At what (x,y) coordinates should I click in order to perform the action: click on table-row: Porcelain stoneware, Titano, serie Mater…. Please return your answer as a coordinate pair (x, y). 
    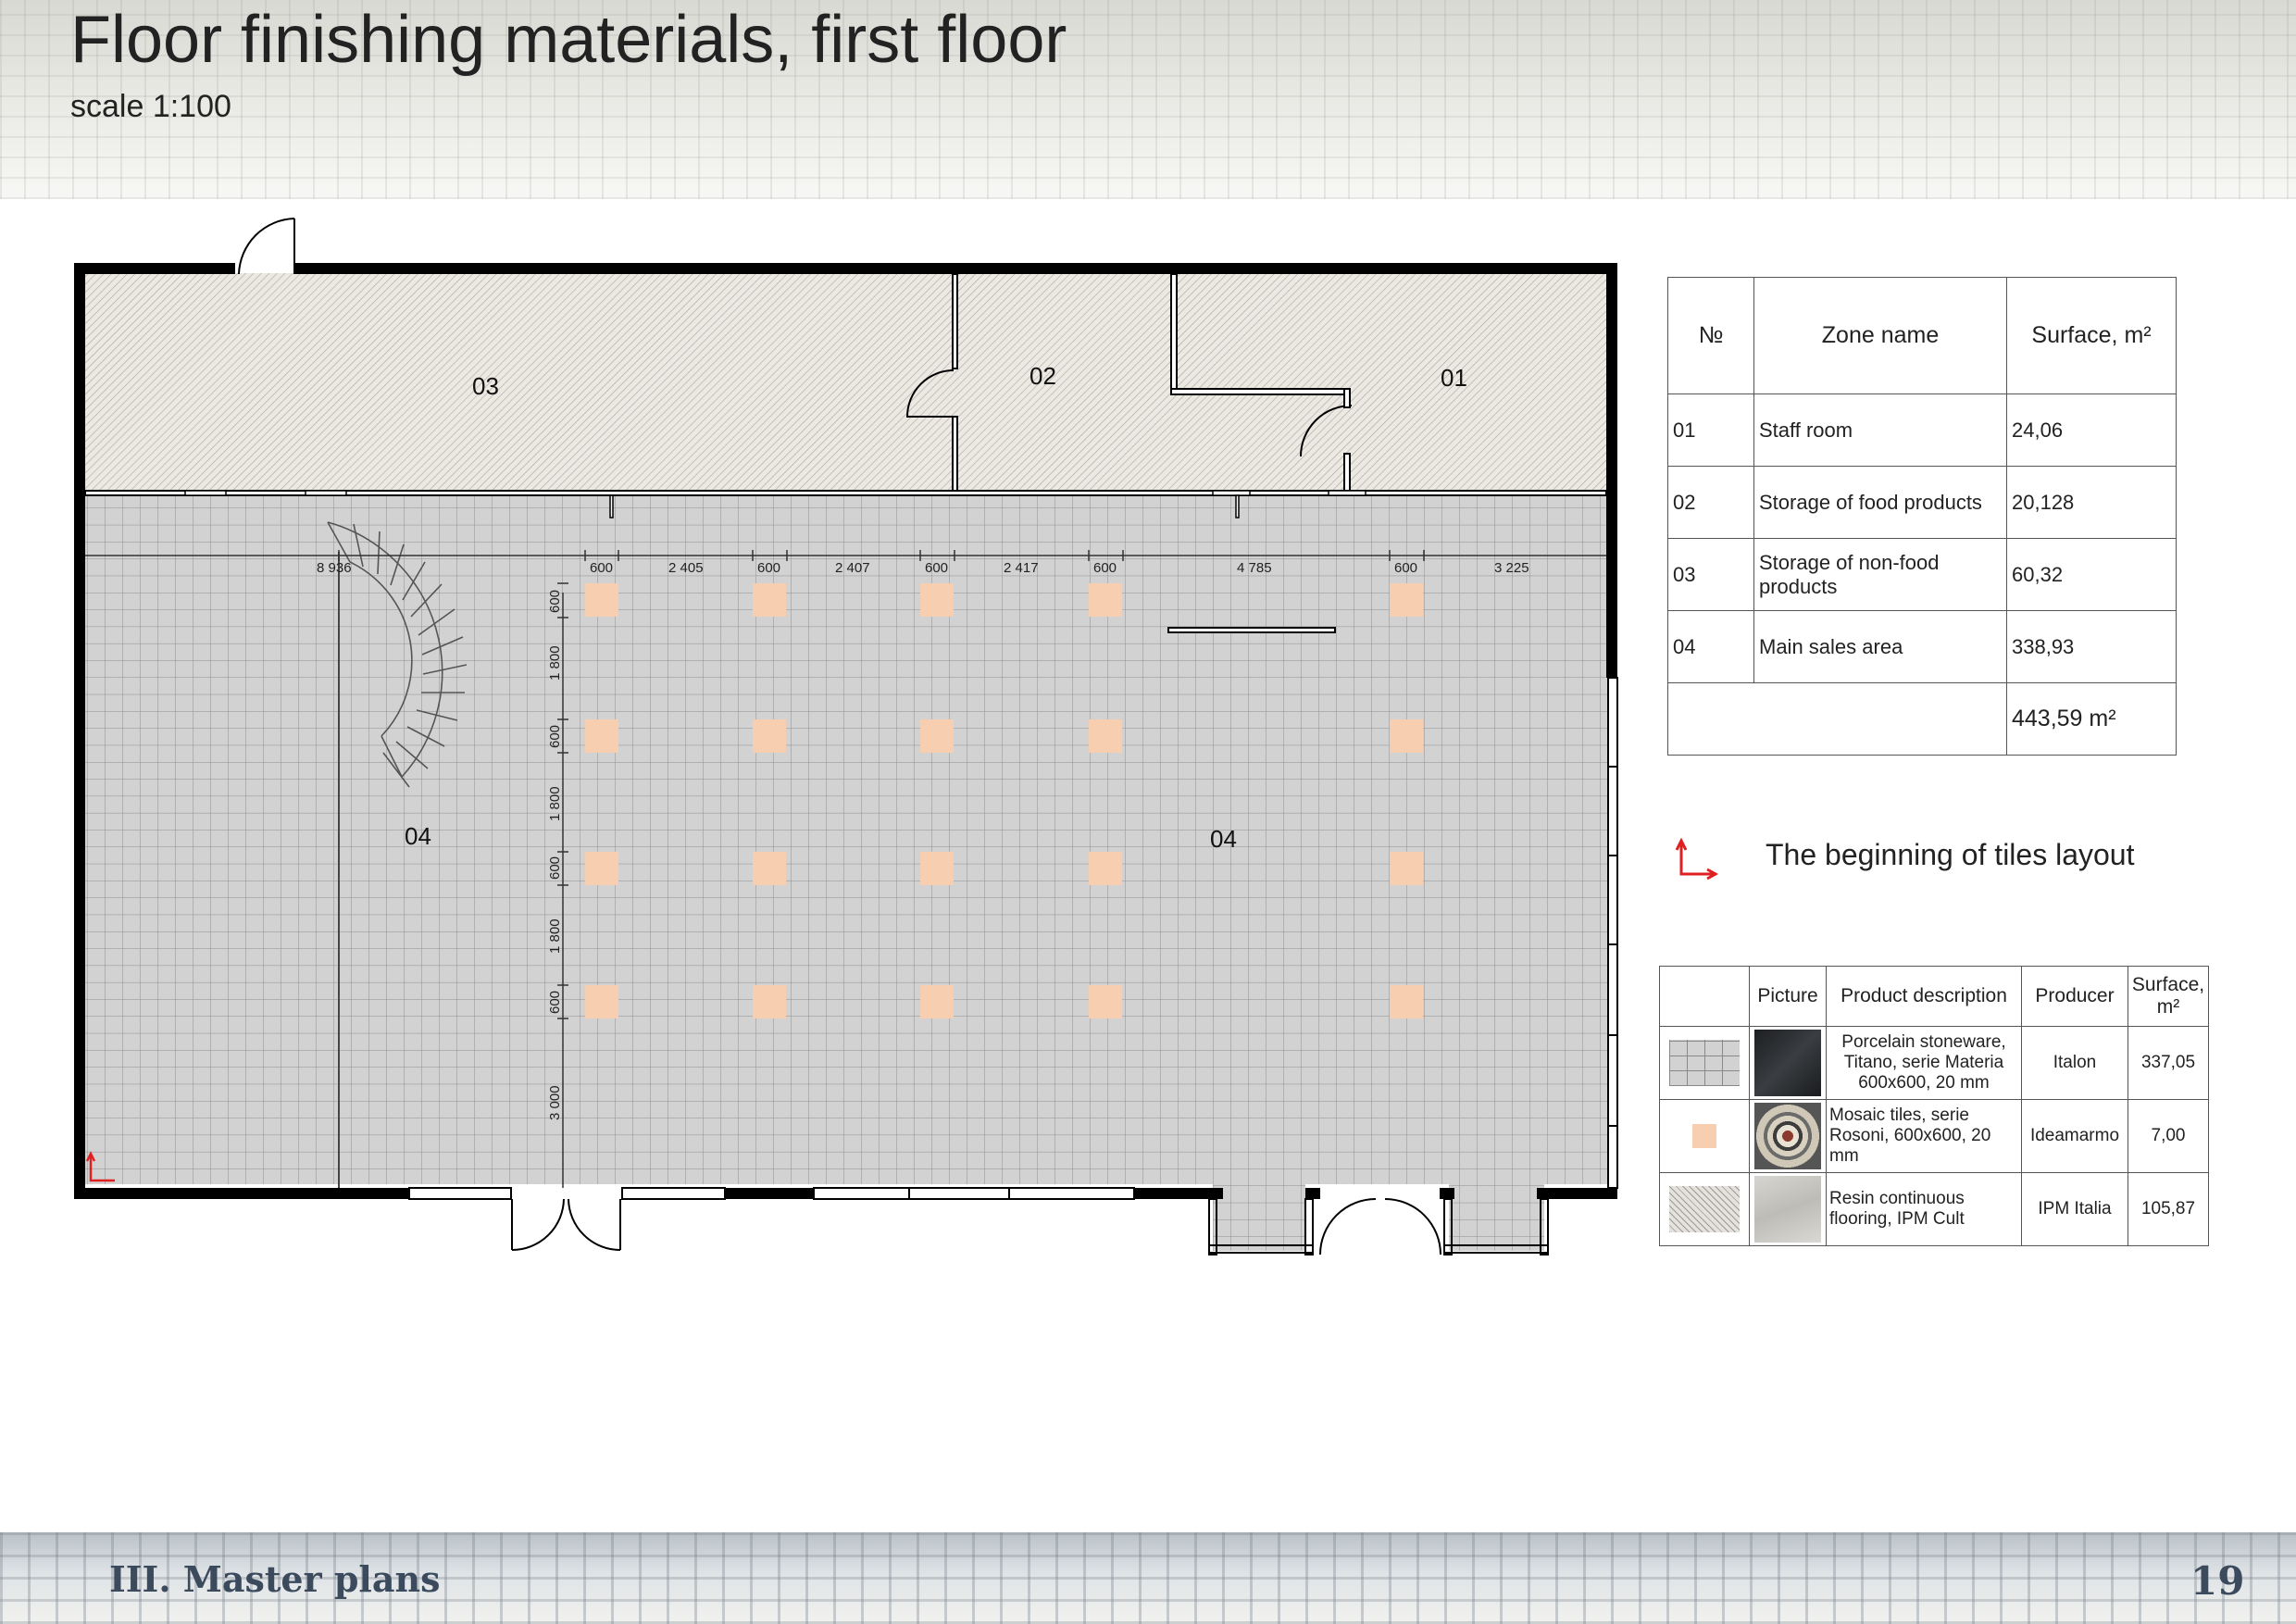
    Looking at the image, I should click on (1934, 1063).